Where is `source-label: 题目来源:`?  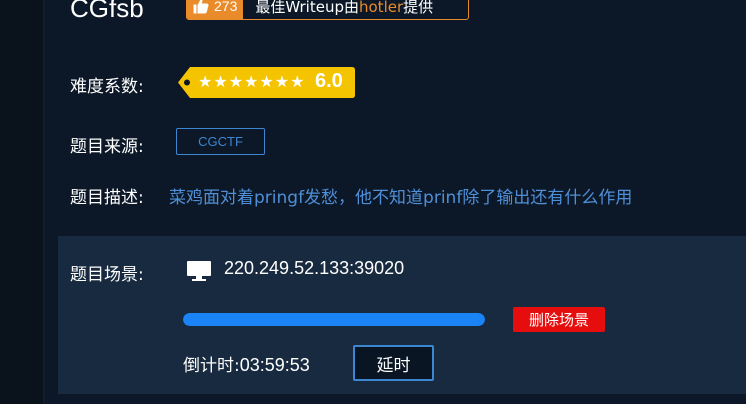 source-label: 题目来源: is located at coordinates (107, 147).